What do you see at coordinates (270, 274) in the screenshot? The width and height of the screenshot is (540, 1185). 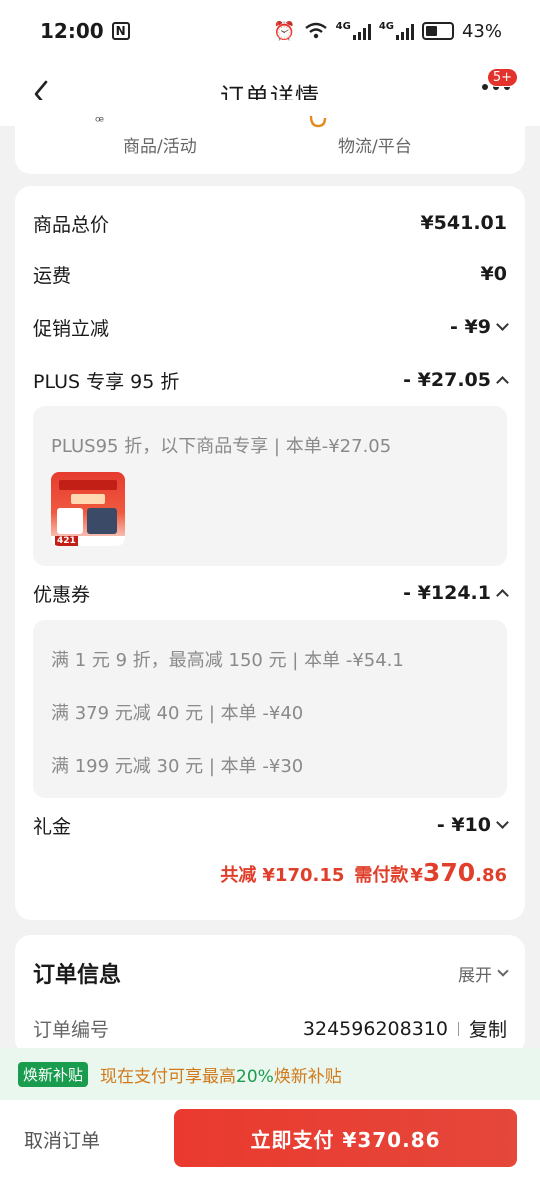 I see `shipping-row: 运费 ¥0` at bounding box center [270, 274].